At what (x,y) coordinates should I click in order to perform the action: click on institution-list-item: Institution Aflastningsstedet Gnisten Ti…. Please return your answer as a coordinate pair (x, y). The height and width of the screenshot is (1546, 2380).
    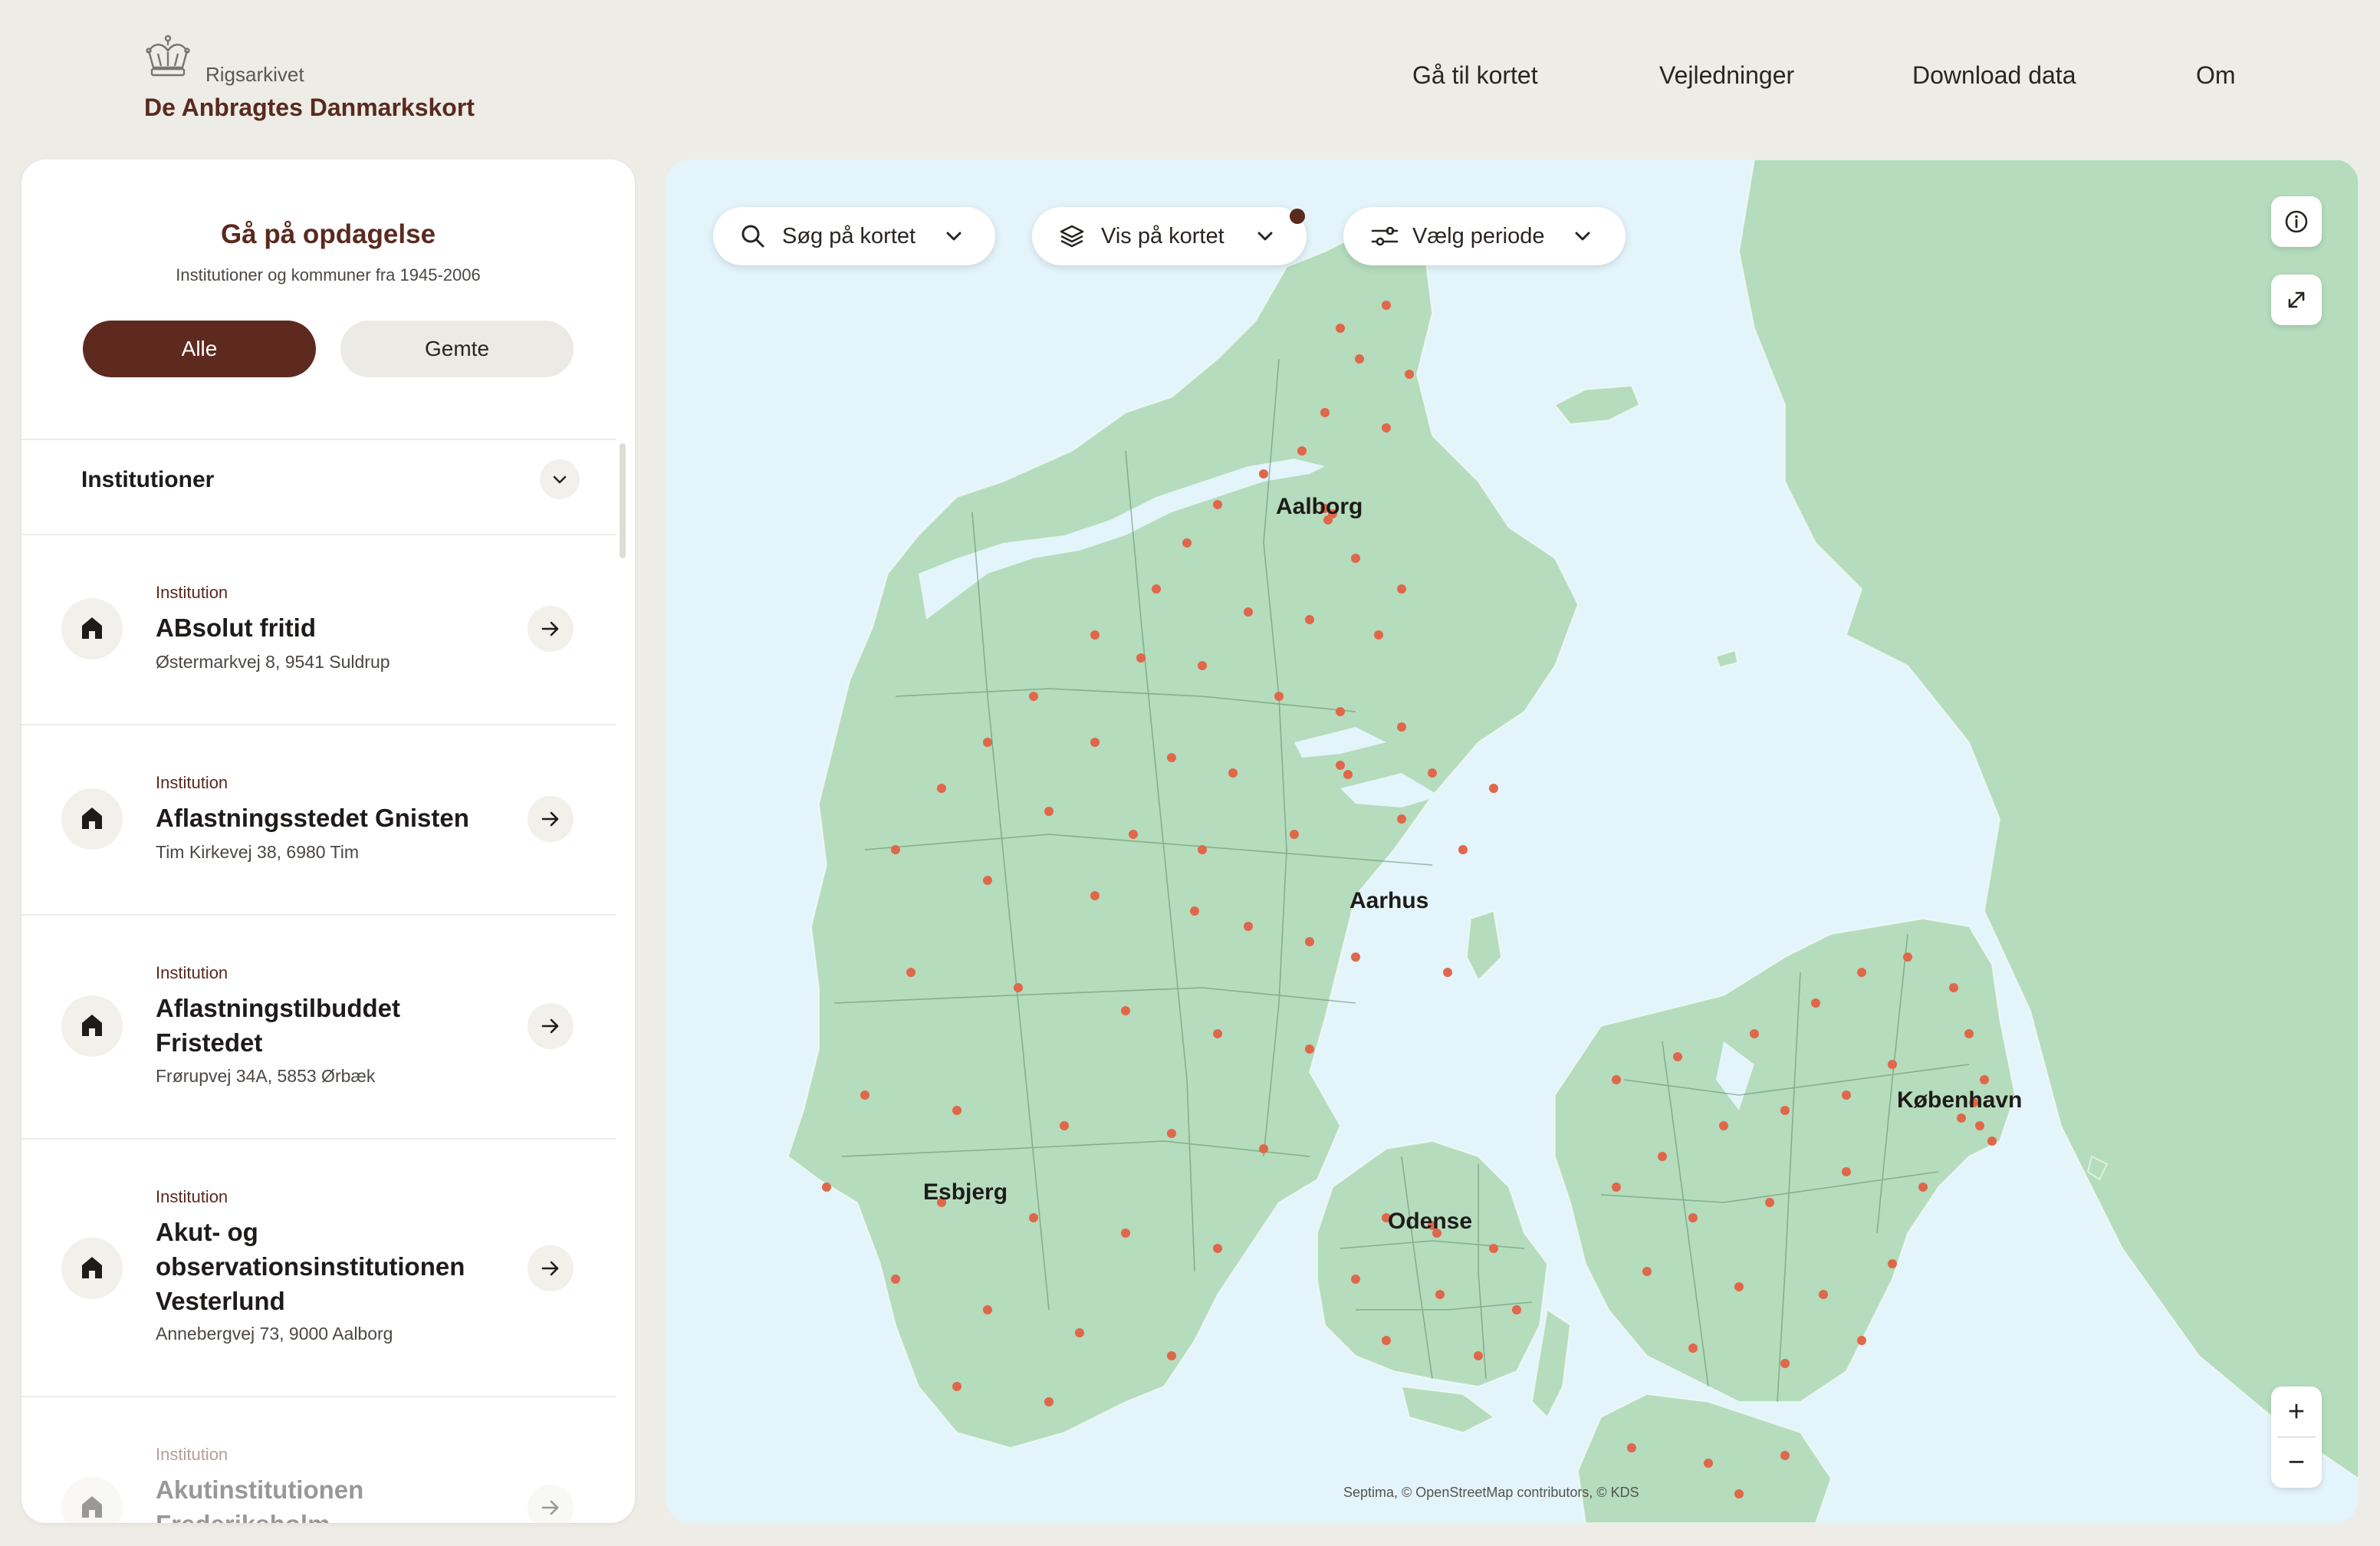
    Looking at the image, I should click on (318, 821).